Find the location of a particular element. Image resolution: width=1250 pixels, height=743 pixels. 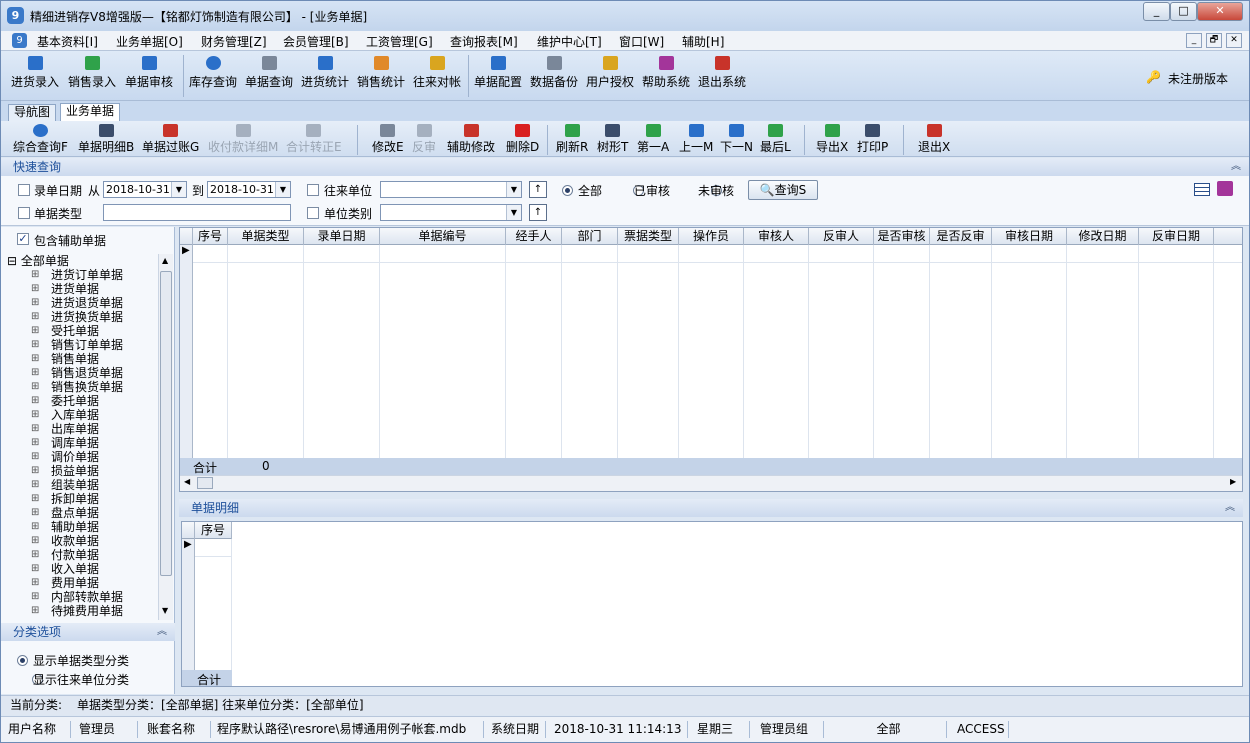

btn-tree: 树形T is located at coordinates (612, 139).